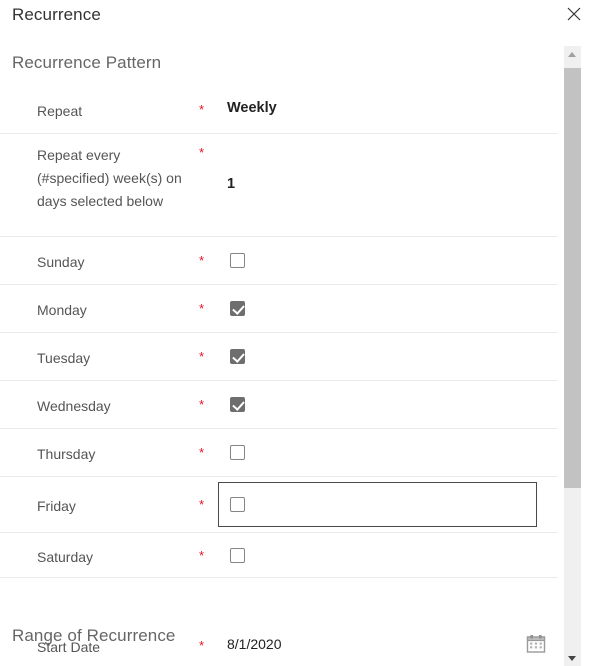  I want to click on field-label-friday: Friday, so click(56, 506).